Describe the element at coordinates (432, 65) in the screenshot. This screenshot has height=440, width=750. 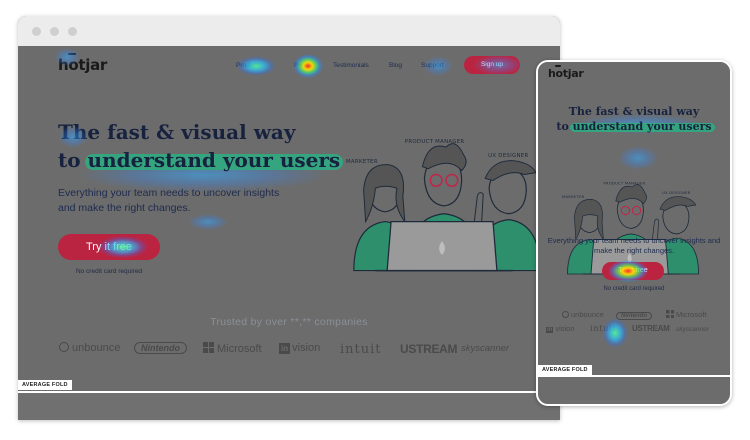
I see `nav-support-link: Support` at that location.